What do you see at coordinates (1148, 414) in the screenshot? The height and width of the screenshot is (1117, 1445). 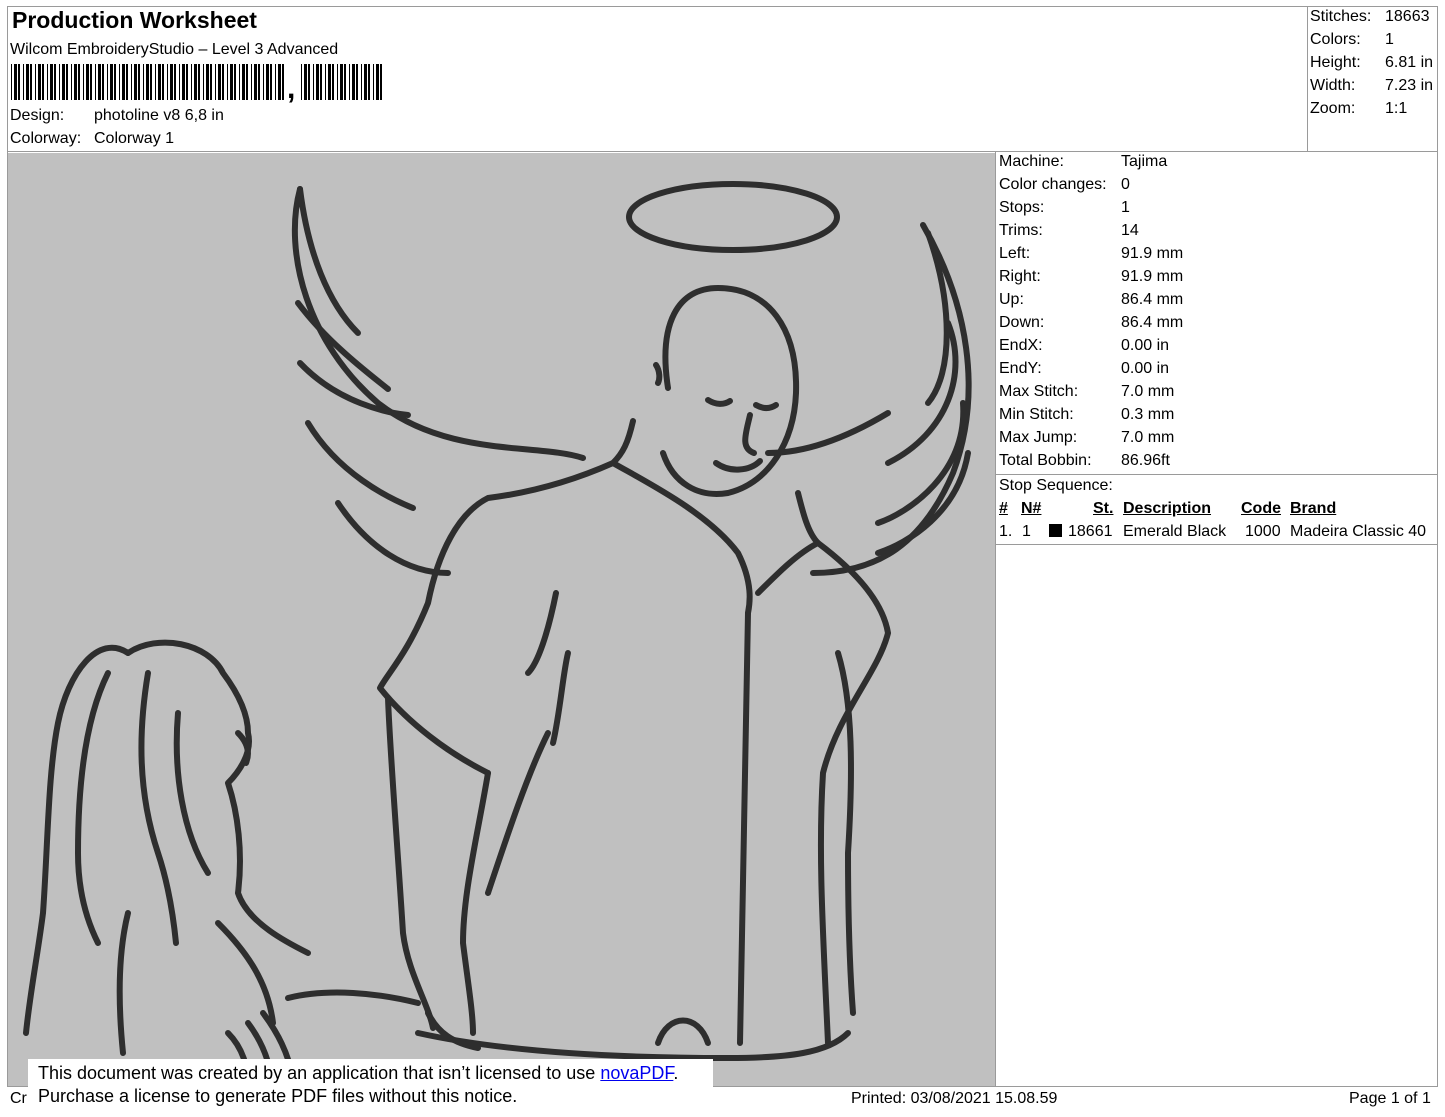 I see `min-stitch-value: 0.3 mm` at bounding box center [1148, 414].